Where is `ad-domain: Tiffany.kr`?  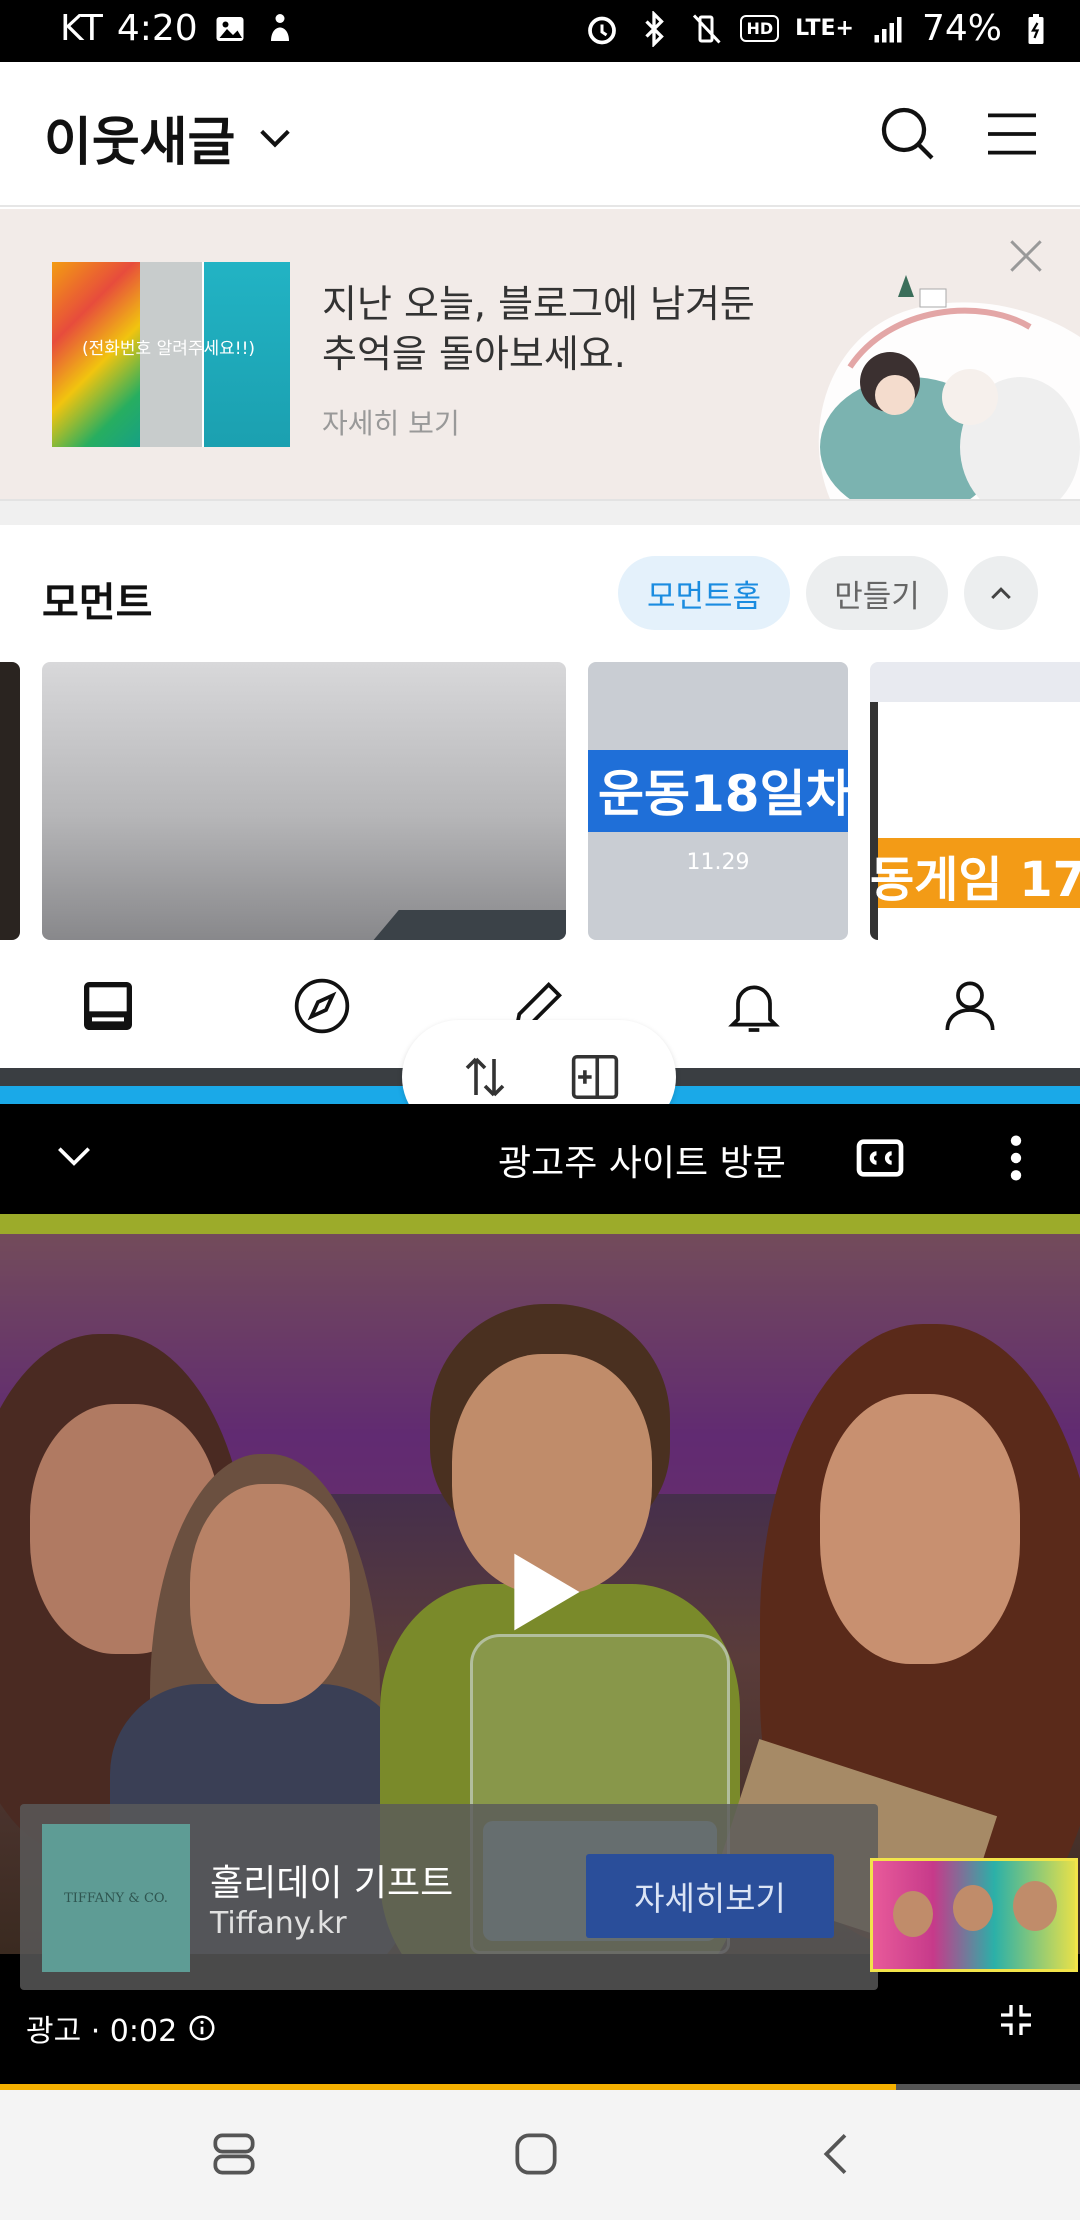
ad-domain: Tiffany.kr is located at coordinates (278, 1923).